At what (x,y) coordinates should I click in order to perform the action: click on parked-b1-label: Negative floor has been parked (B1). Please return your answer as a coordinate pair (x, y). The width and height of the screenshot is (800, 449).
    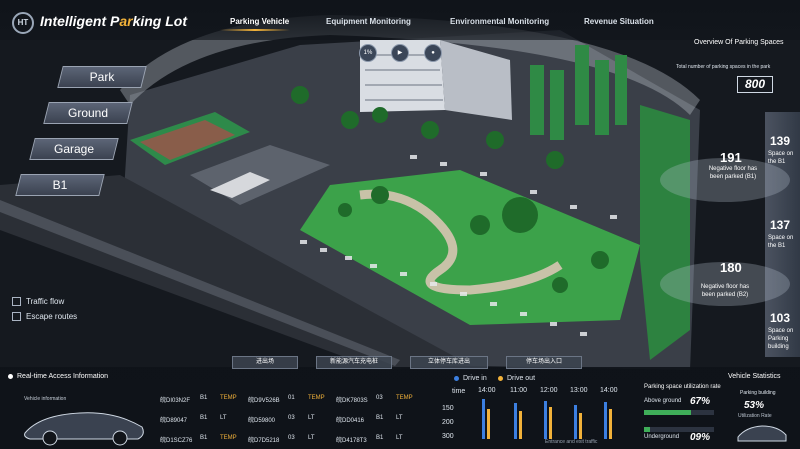
    Looking at the image, I should click on (733, 173).